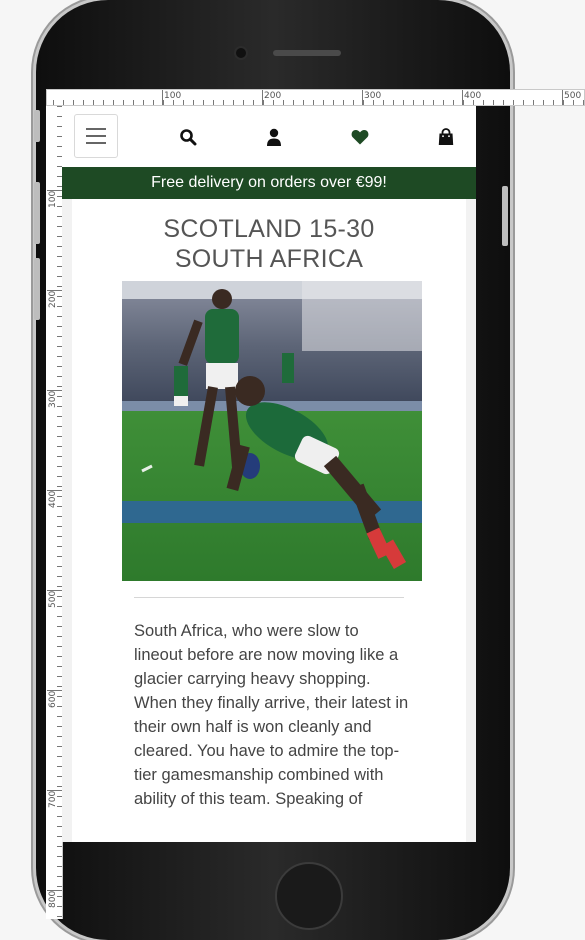 The width and height of the screenshot is (585, 940). What do you see at coordinates (307, 53) in the screenshot?
I see `phone-speaker` at bounding box center [307, 53].